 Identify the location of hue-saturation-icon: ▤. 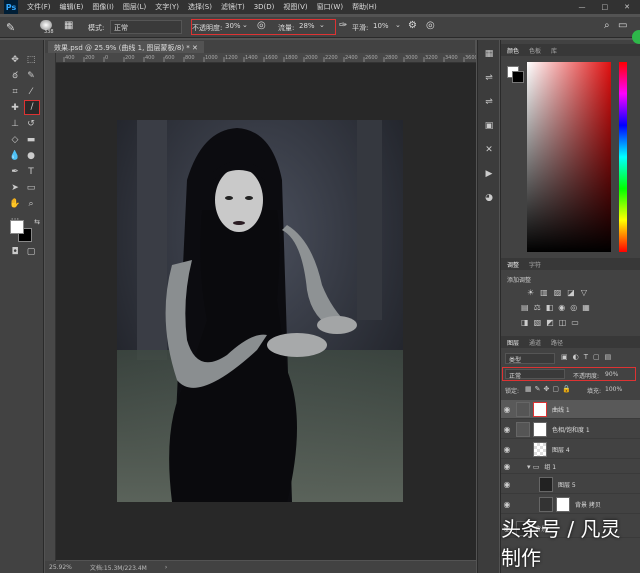
(525, 307).